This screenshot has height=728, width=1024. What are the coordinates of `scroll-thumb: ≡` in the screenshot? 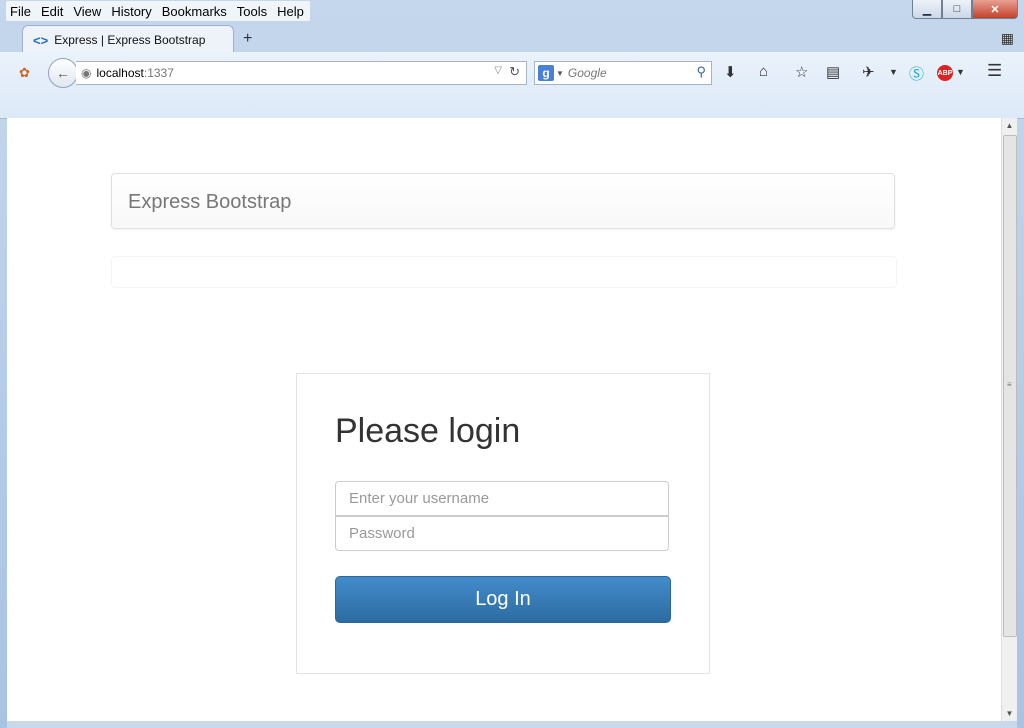 It's located at (1010, 386).